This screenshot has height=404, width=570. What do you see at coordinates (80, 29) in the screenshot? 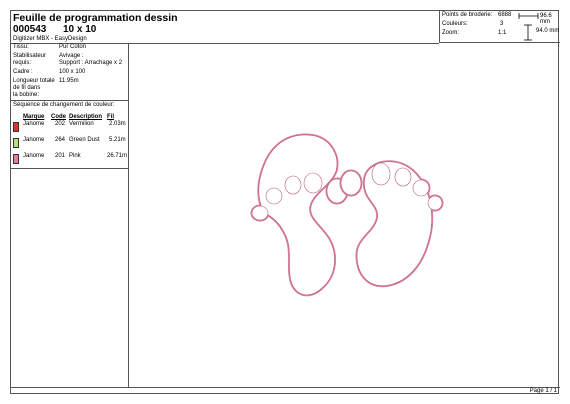
I see `design-size: 10 x 10` at bounding box center [80, 29].